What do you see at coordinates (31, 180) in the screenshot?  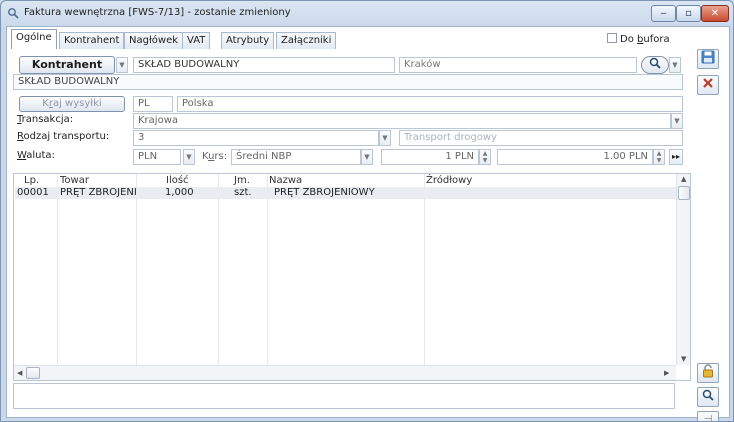 I see `col-header-lp: Lp.` at bounding box center [31, 180].